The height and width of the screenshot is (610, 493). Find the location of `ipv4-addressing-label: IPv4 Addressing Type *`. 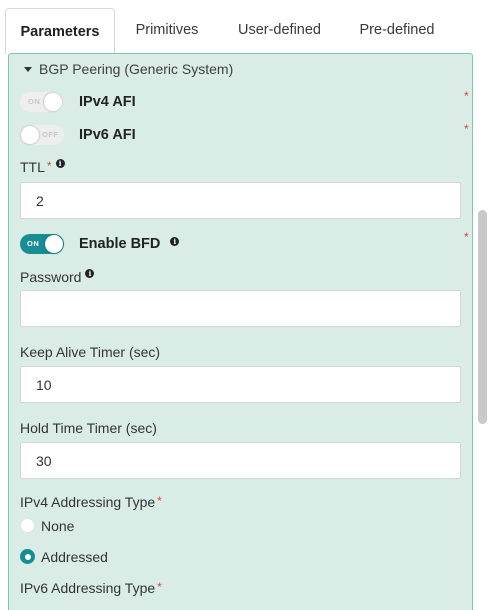

ipv4-addressing-label: IPv4 Addressing Type * is located at coordinates (91, 502).